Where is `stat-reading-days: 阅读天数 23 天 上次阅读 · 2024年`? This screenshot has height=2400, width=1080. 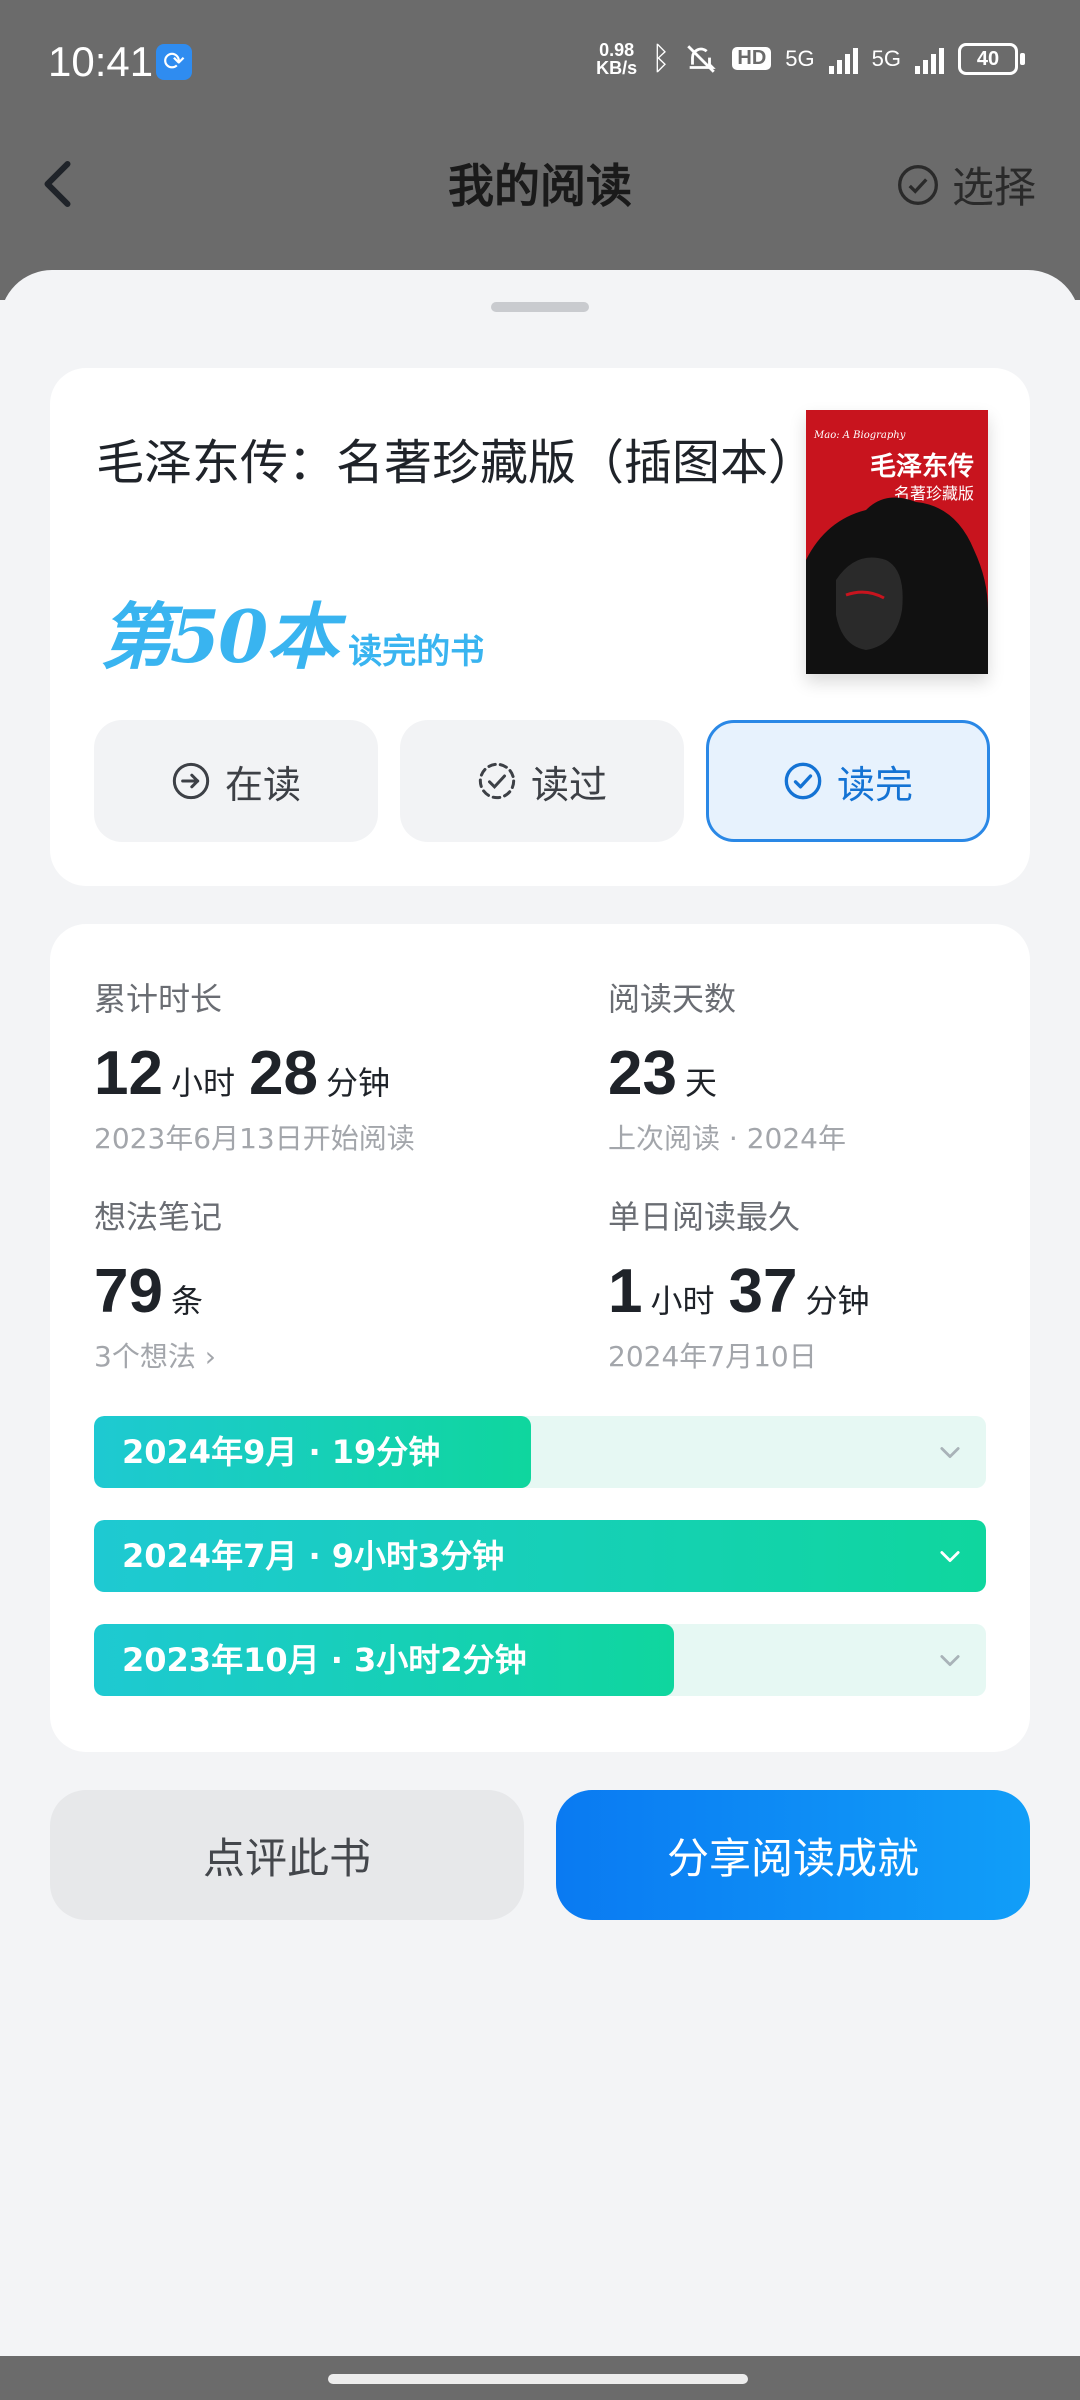
stat-reading-days: 阅读天数 23 天 上次阅读 · 2024年 is located at coordinates (727, 1065).